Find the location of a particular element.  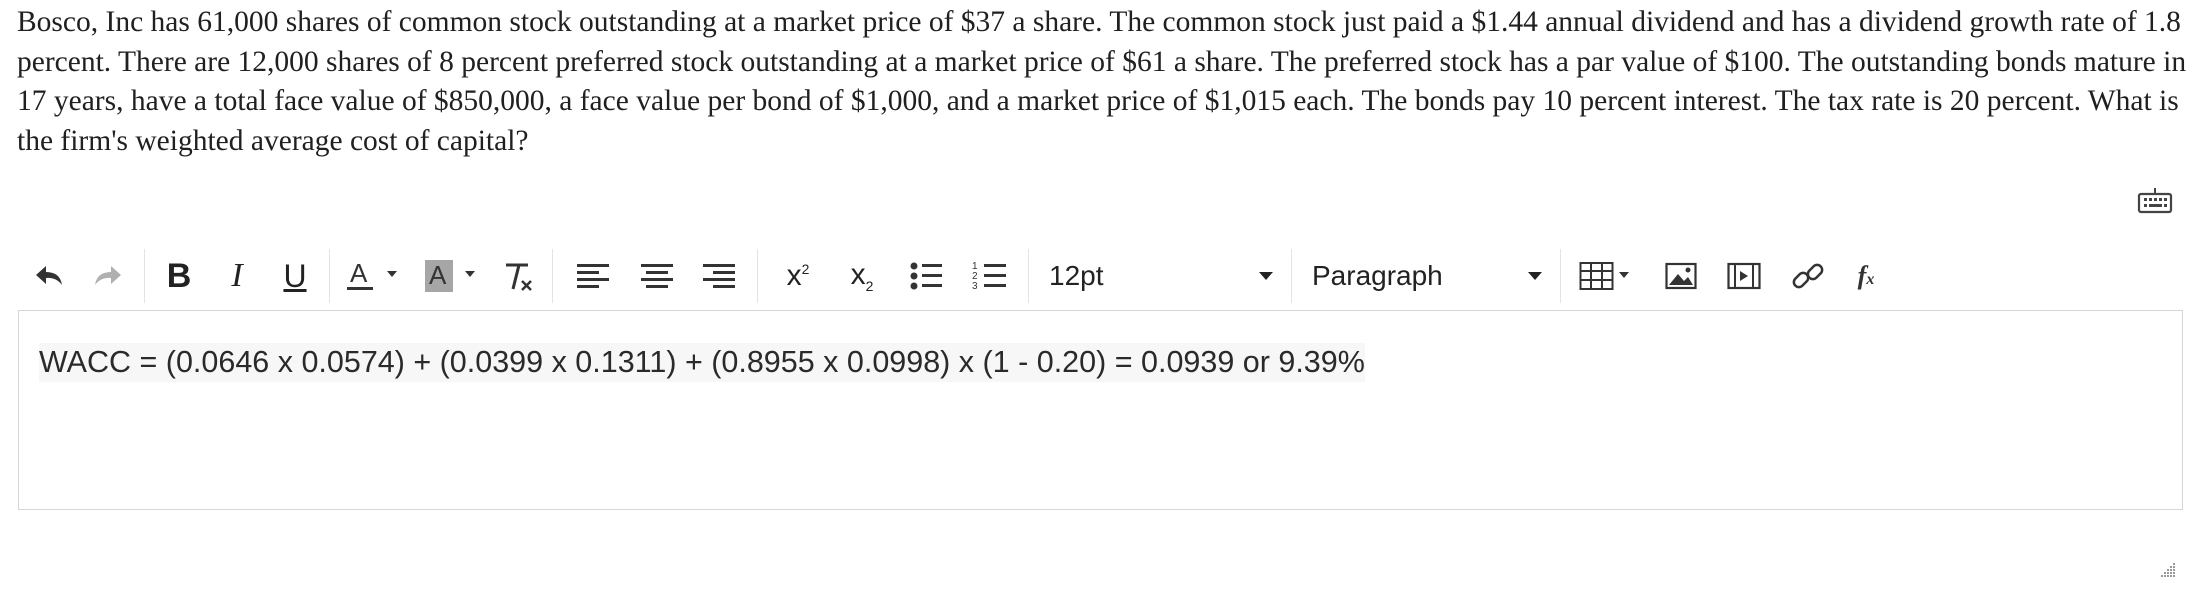

redo-icon is located at coordinates (108, 275).